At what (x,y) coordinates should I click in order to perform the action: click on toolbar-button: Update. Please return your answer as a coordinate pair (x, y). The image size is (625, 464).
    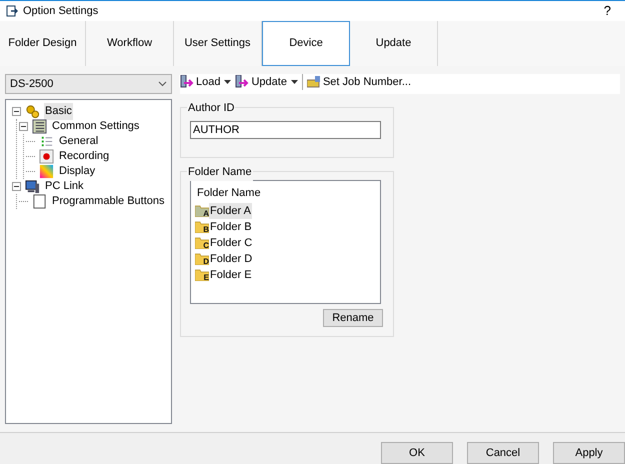
    Looking at the image, I should click on (266, 82).